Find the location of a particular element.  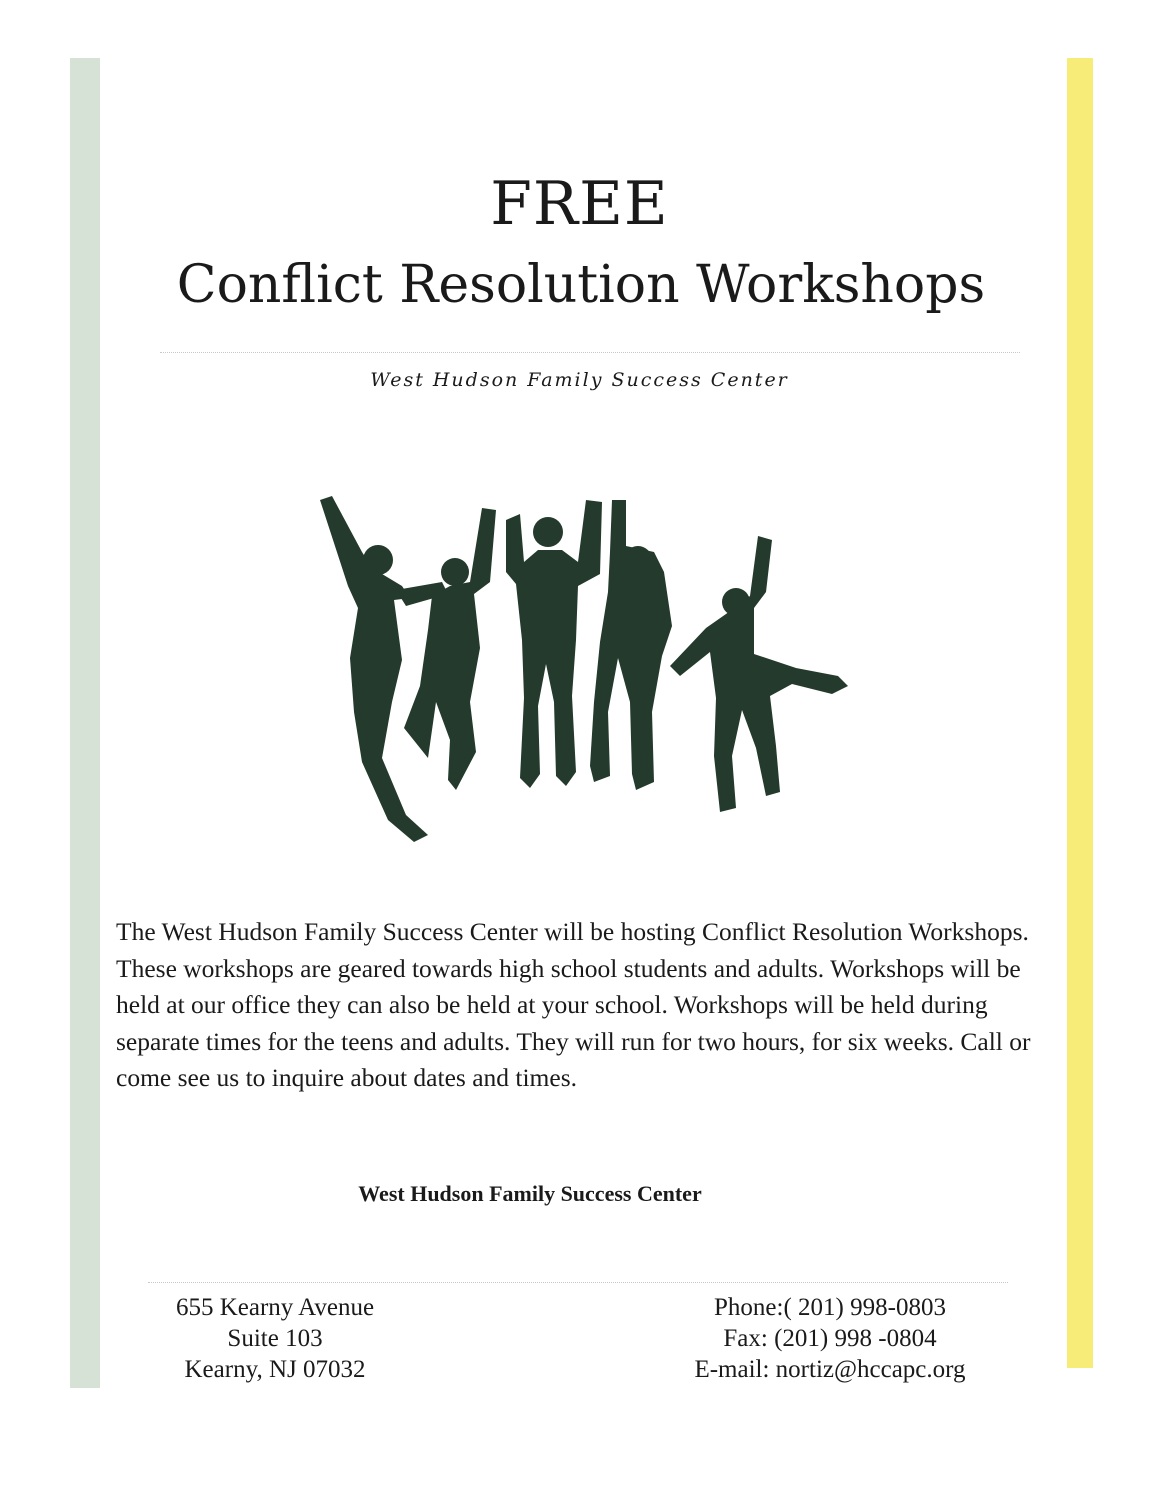

organization-name: West Hudson Family Success Center is located at coordinates (530, 1193).